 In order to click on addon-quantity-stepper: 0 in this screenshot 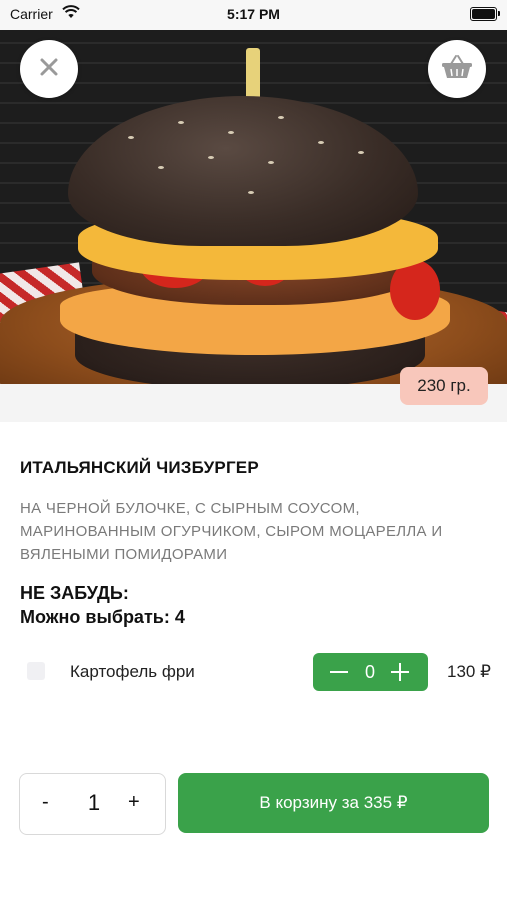, I will do `click(370, 672)`.